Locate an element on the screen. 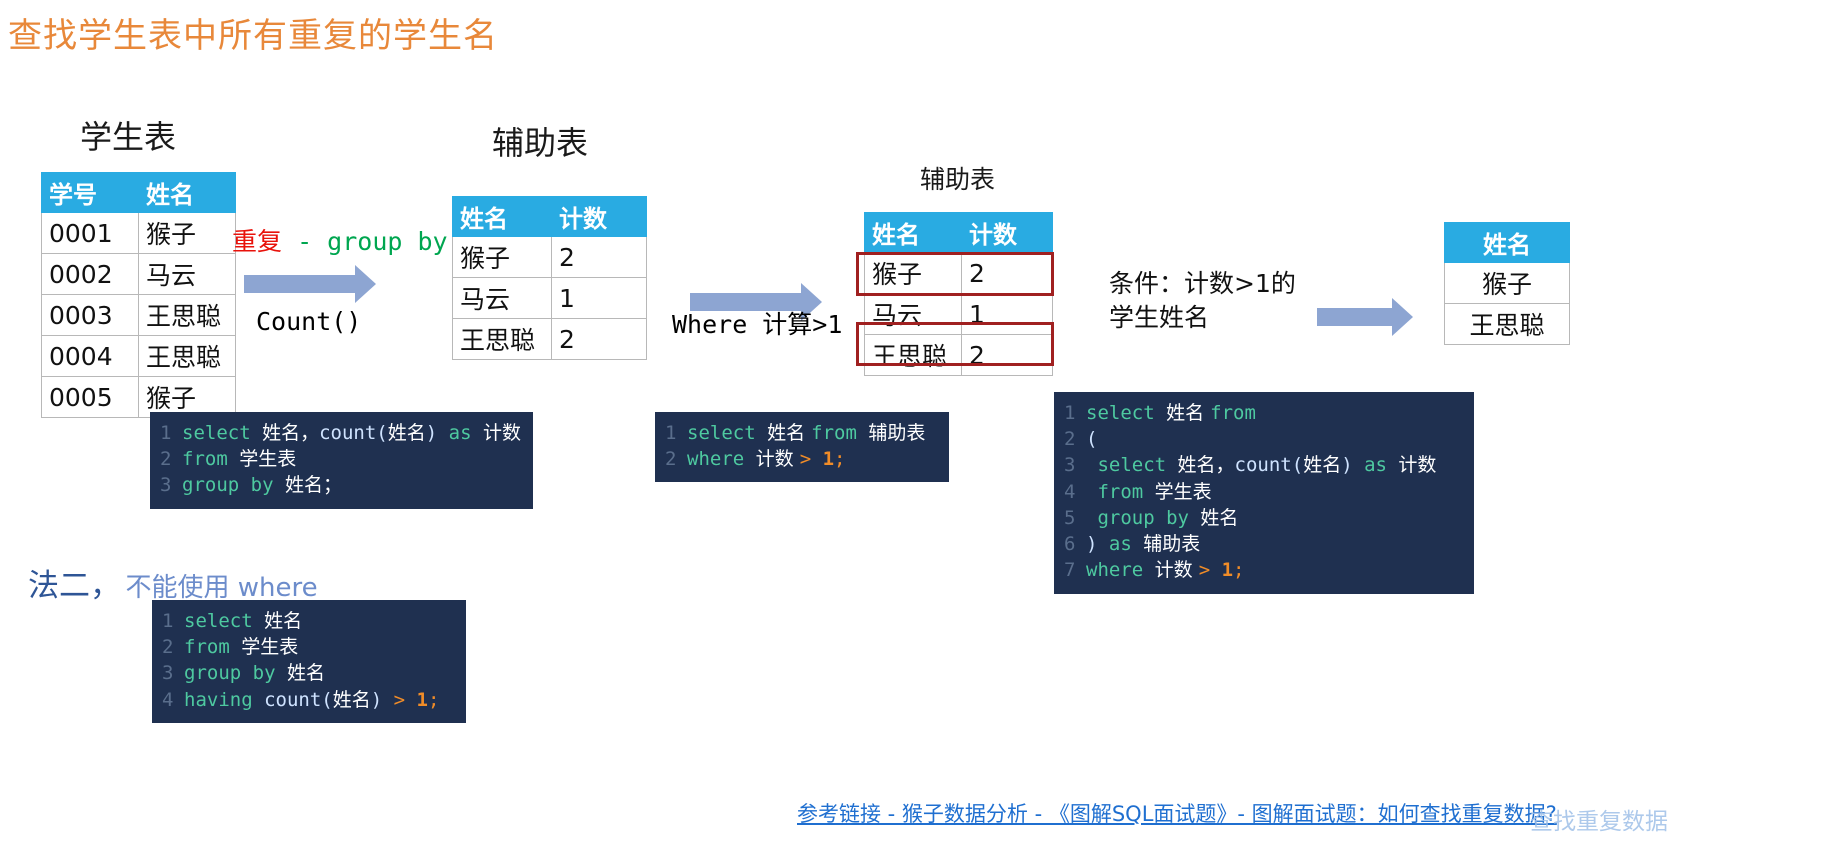 The width and height of the screenshot is (1825, 849). table-header-row: 姓名 计数 is located at coordinates (549, 216).